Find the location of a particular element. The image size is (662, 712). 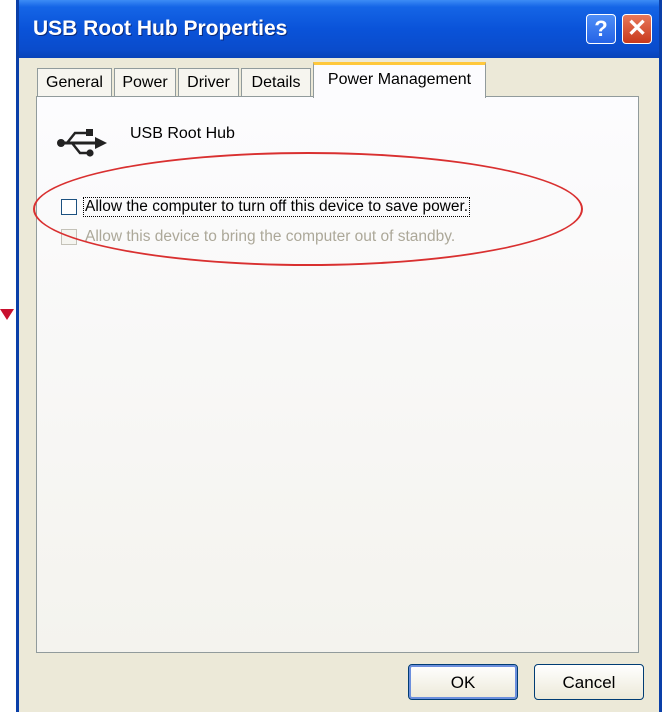

tab-power: Power is located at coordinates (145, 82).